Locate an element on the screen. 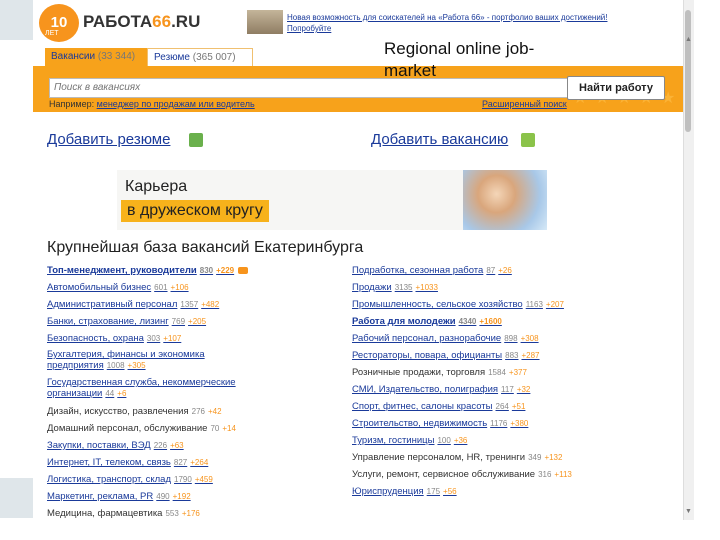 The height and width of the screenshot is (540, 720). banner-line-1: Карьера is located at coordinates (156, 186).